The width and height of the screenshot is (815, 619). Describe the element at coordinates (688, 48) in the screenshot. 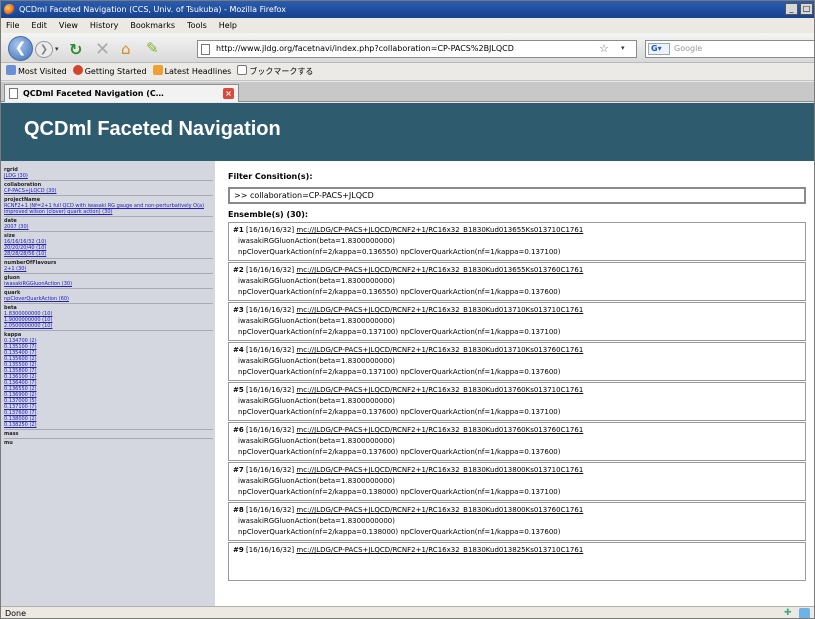

I see `search-placeholder: Google` at that location.